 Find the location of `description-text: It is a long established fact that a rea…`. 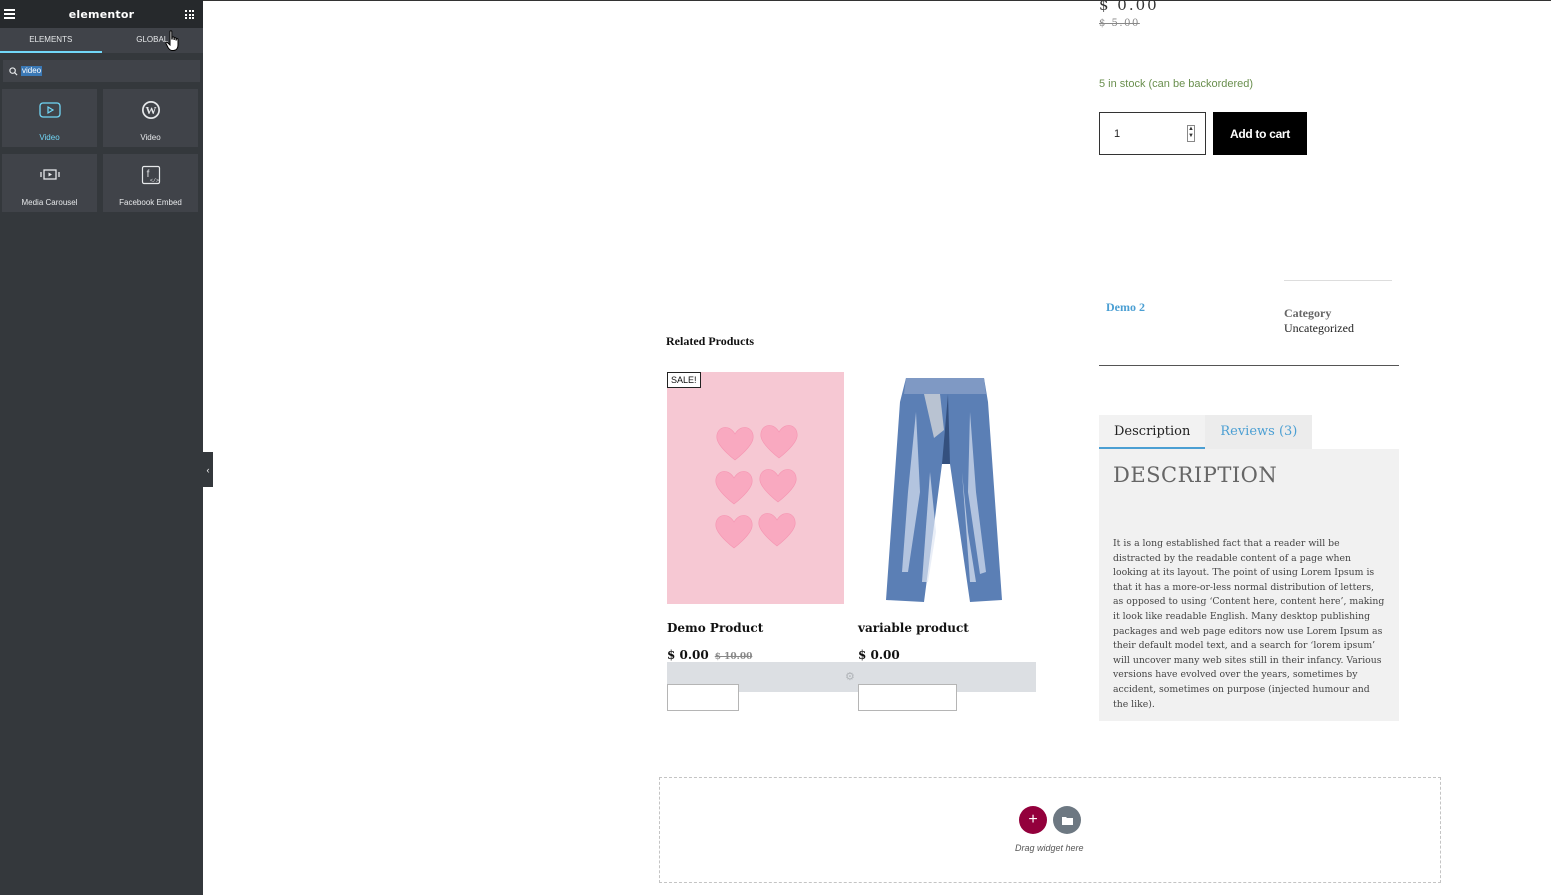

description-text: It is a long established fact that a rea… is located at coordinates (1249, 624).